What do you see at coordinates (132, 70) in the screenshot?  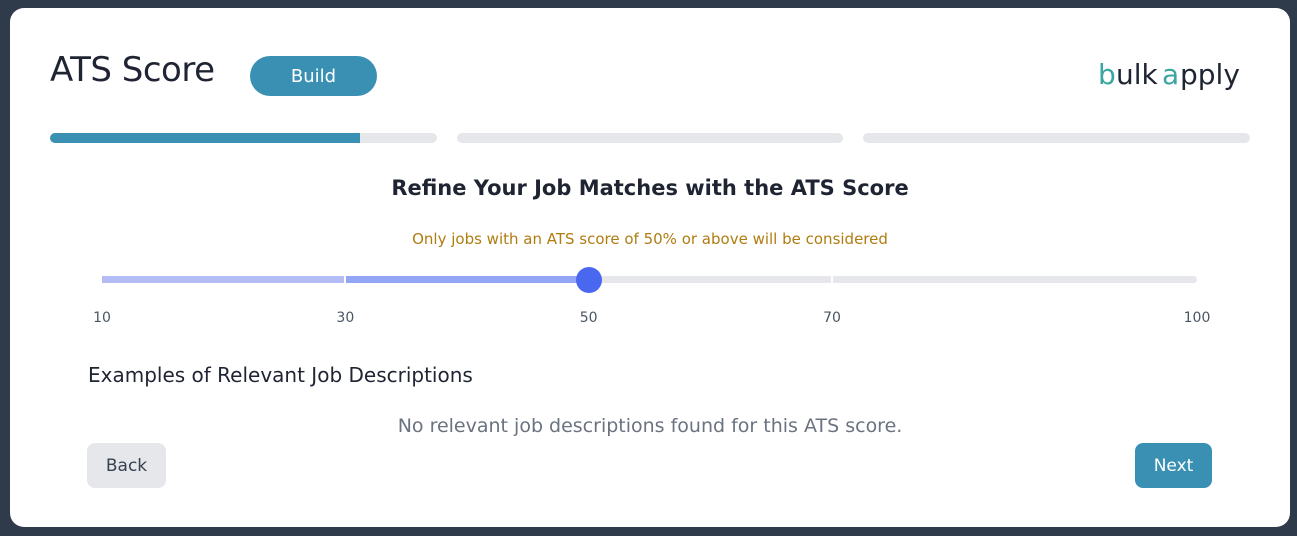 I see `page-title: ATS Score` at bounding box center [132, 70].